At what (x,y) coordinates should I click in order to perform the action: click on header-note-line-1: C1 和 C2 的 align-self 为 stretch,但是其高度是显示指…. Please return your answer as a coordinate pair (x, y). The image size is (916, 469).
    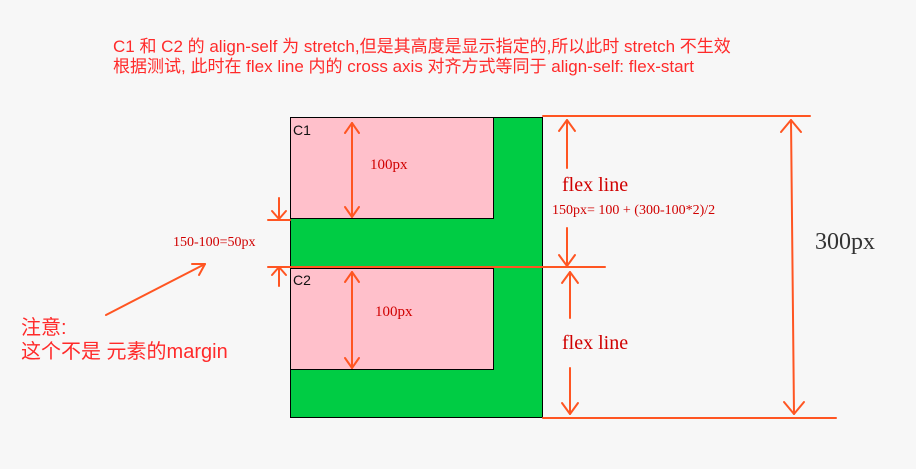
    Looking at the image, I should click on (422, 46).